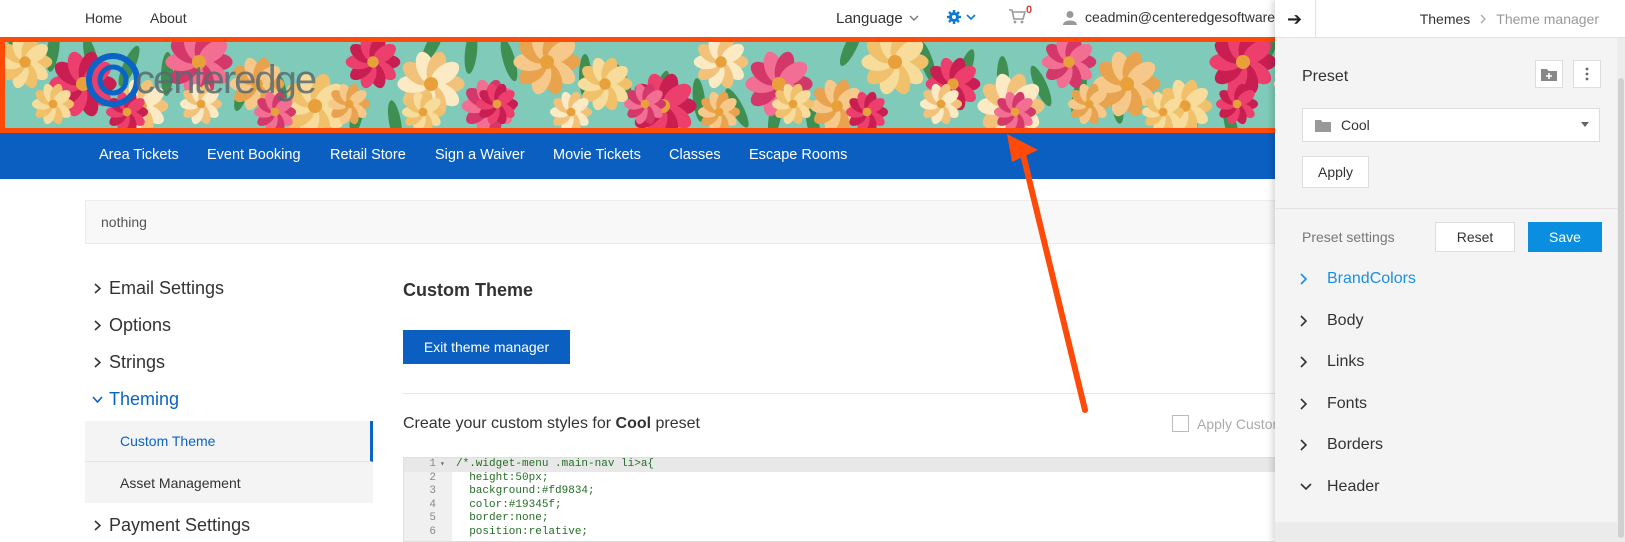  What do you see at coordinates (695, 155) in the screenshot?
I see `nav-item-classes: Classes` at bounding box center [695, 155].